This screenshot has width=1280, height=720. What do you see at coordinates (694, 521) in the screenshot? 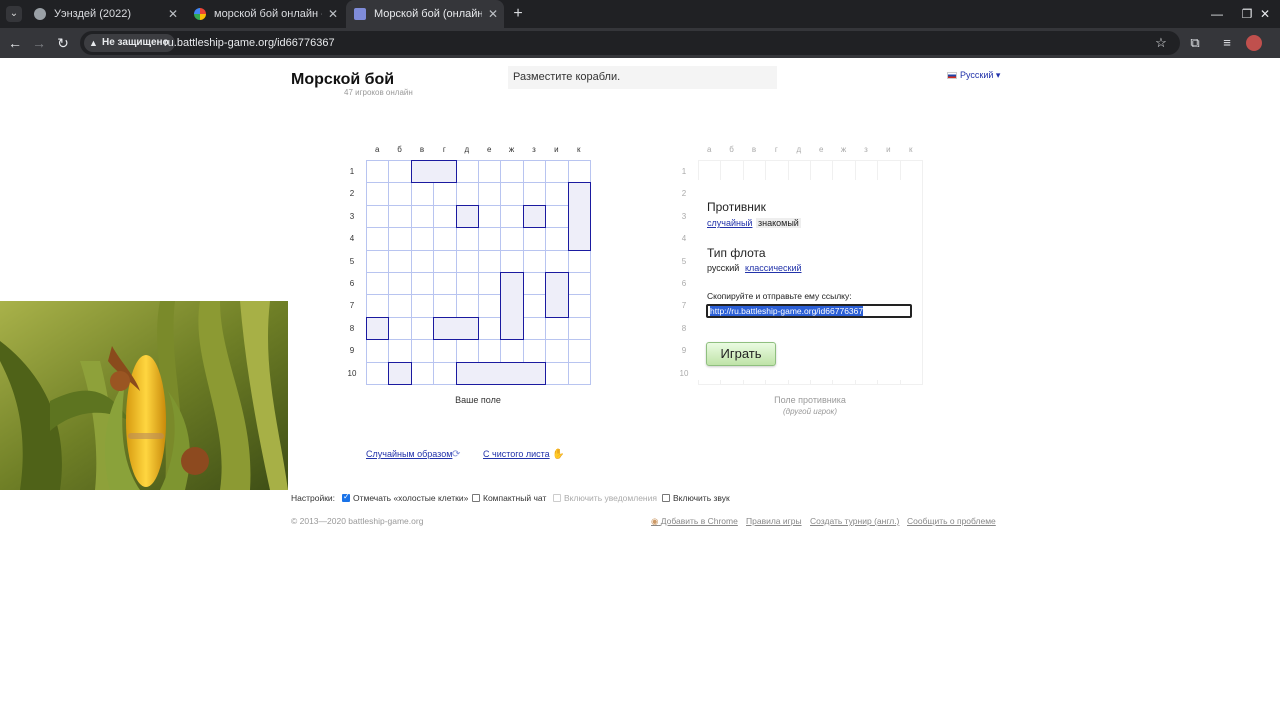
I see `add-to-chrome-link: ◉ Добавить в Chrome` at bounding box center [694, 521].